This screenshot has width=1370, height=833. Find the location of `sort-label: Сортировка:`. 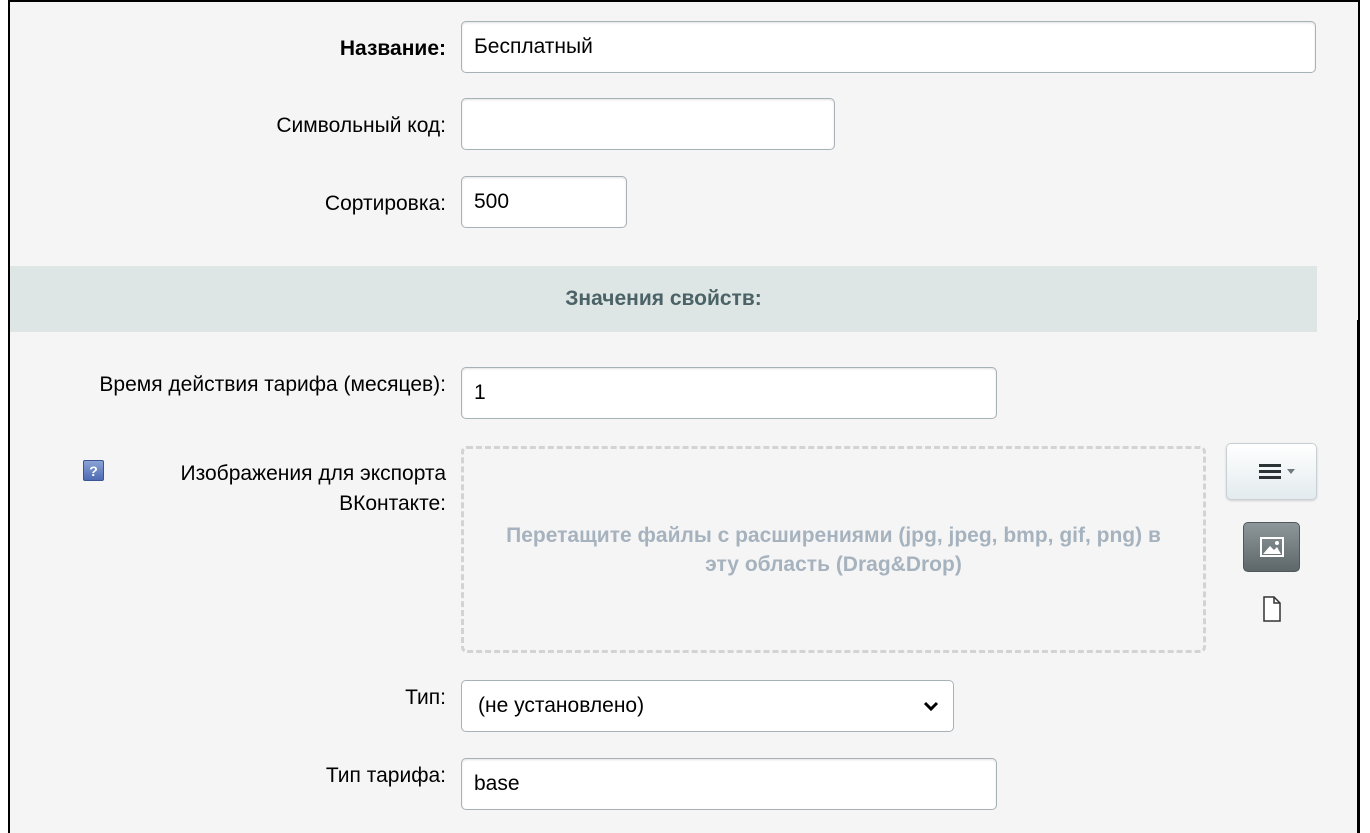

sort-label: Сортировка: is located at coordinates (385, 203).